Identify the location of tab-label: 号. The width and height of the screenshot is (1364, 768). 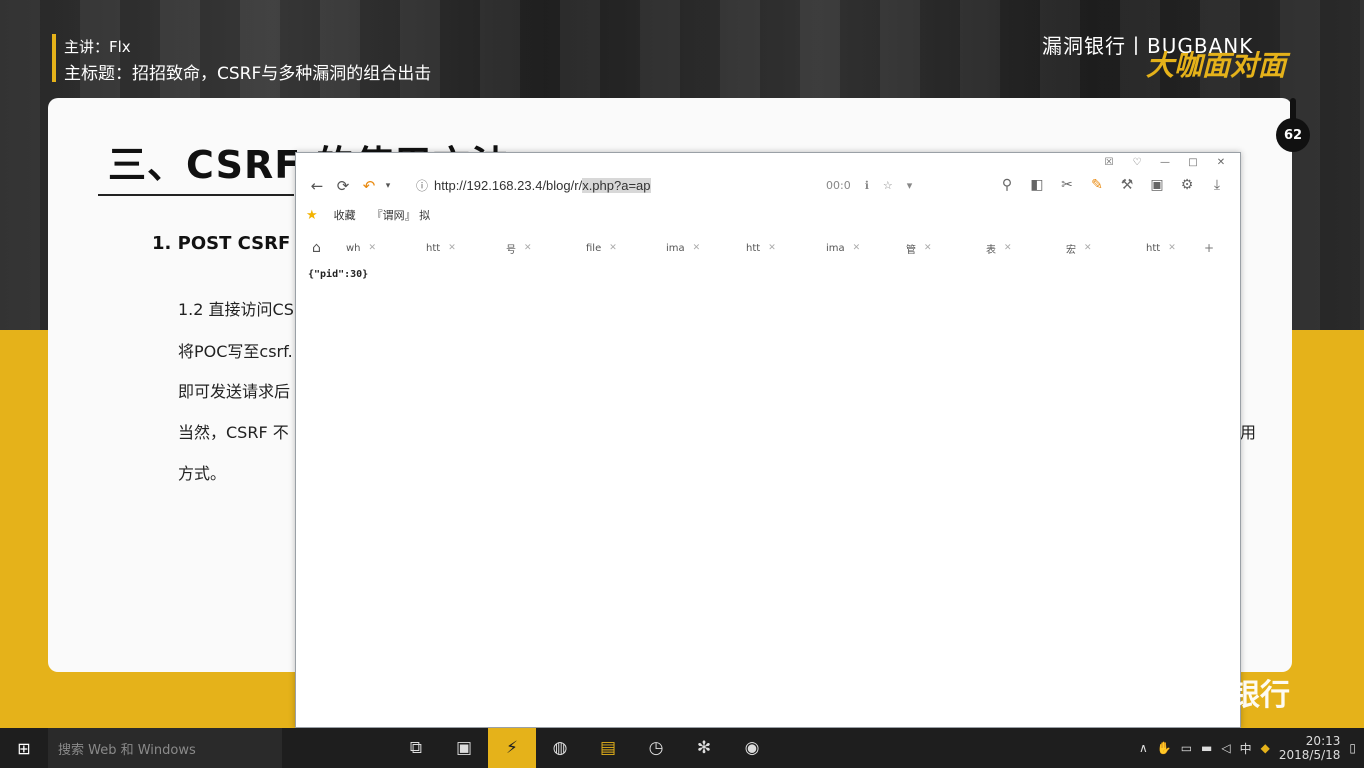
(511, 250).